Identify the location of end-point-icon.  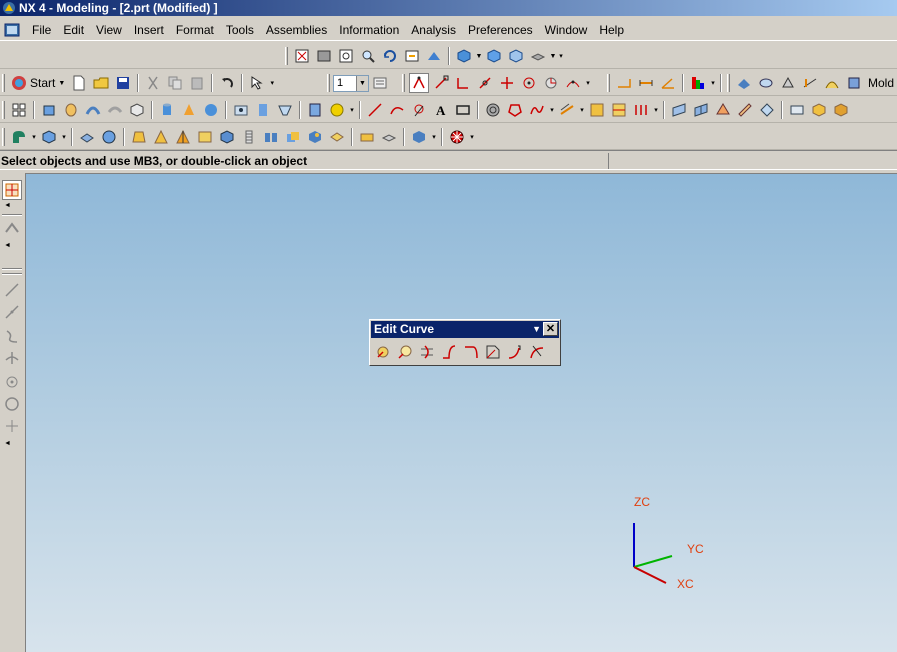
(441, 83).